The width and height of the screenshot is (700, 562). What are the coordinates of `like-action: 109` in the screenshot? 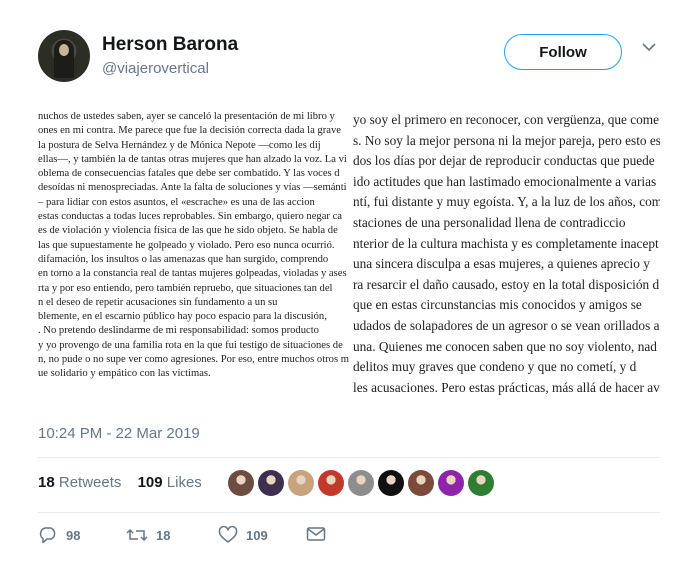 It's located at (243, 535).